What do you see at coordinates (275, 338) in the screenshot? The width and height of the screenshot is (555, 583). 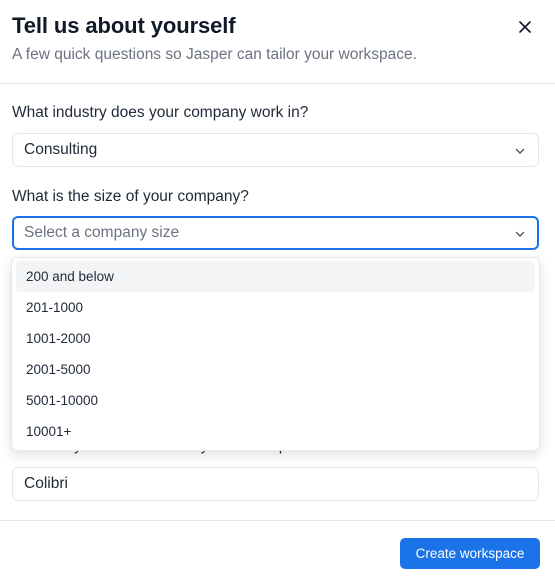 I see `option-1001-2000: 1001-2000` at bounding box center [275, 338].